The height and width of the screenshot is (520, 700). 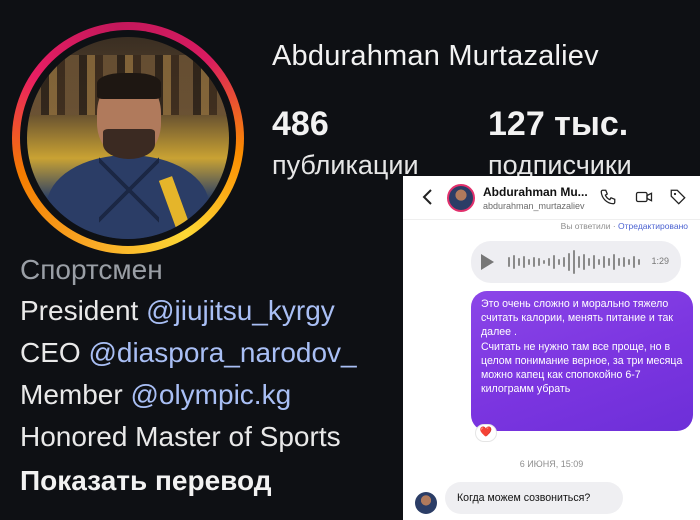 What do you see at coordinates (487, 262) in the screenshot?
I see `play-icon` at bounding box center [487, 262].